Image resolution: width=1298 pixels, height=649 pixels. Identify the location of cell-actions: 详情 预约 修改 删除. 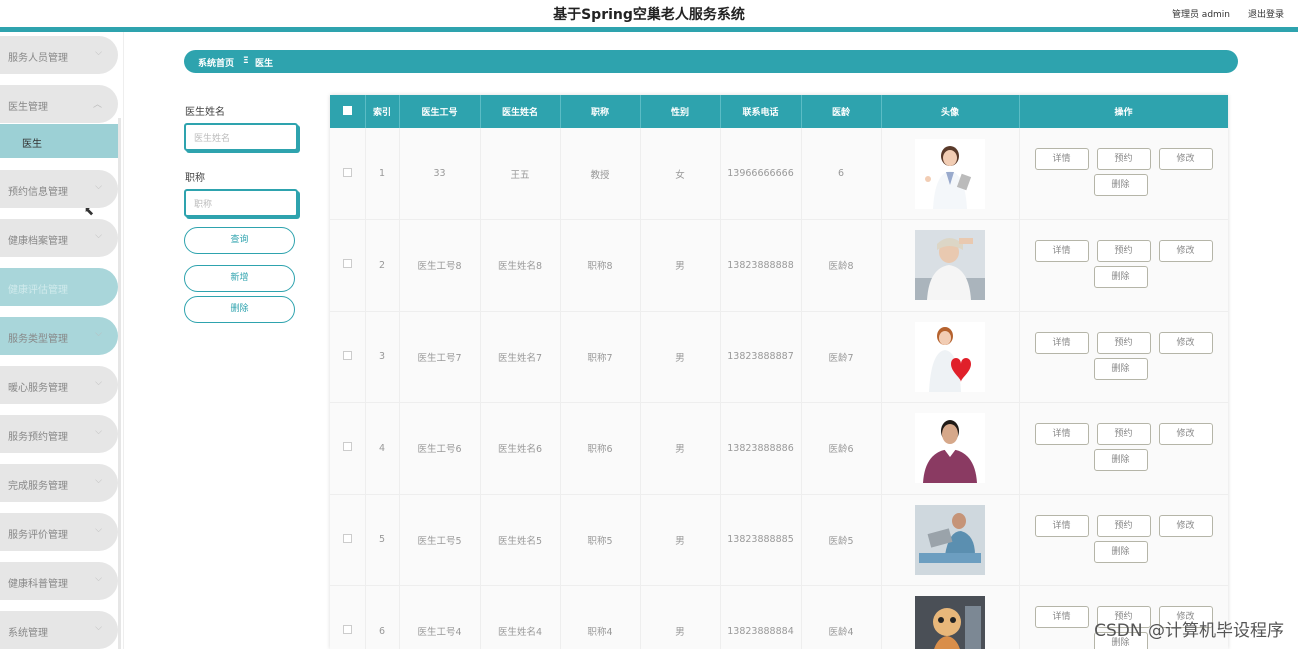
(1123, 174).